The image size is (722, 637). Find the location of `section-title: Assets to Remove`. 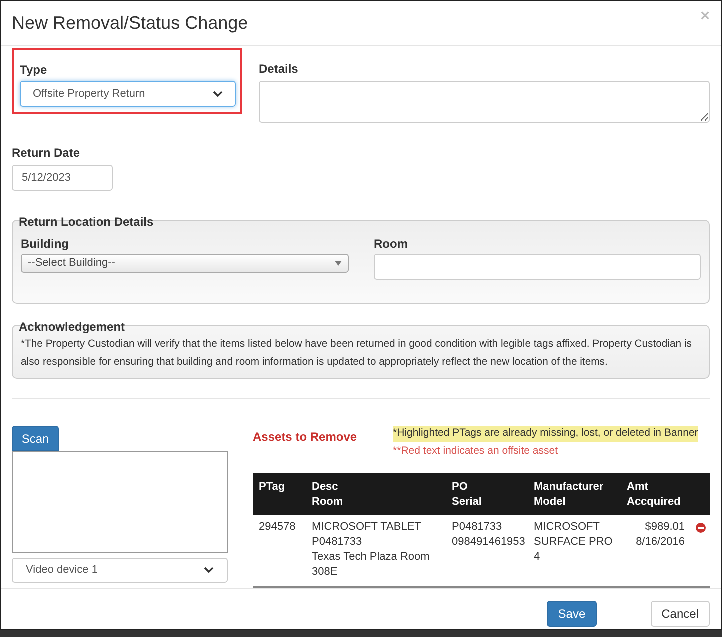

section-title: Assets to Remove is located at coordinates (305, 437).